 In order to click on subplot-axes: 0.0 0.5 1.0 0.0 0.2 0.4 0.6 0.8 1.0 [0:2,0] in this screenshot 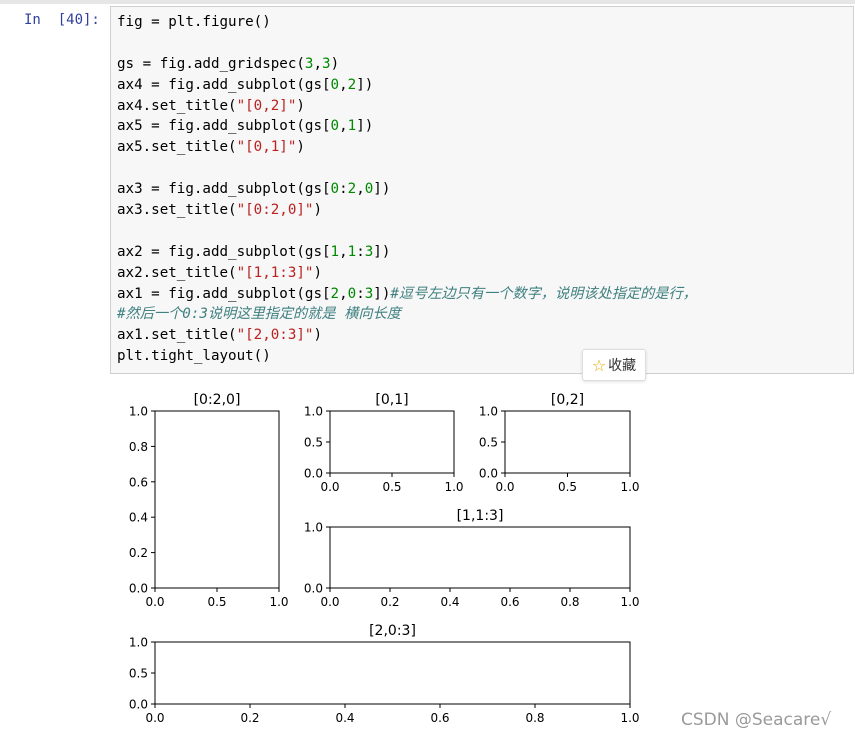, I will do `click(209, 500)`.